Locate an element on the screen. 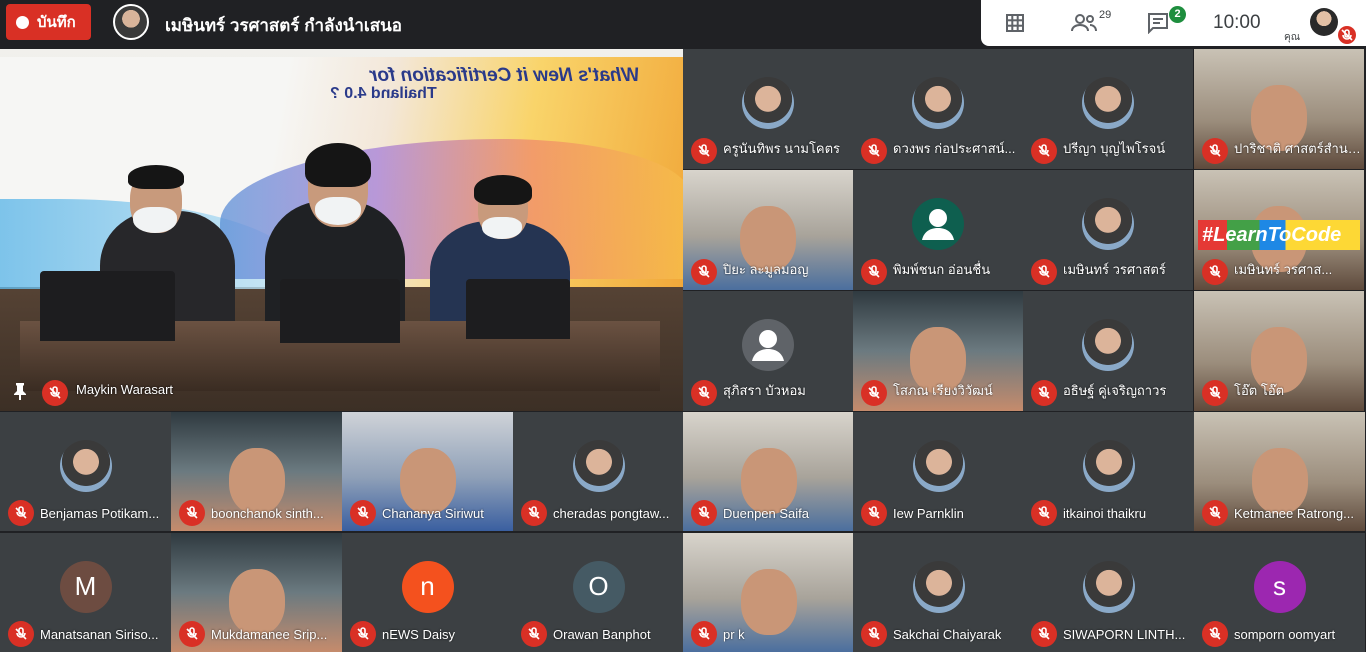 The height and width of the screenshot is (652, 1366). participant-name: Iew Parnklin is located at coordinates (928, 513).